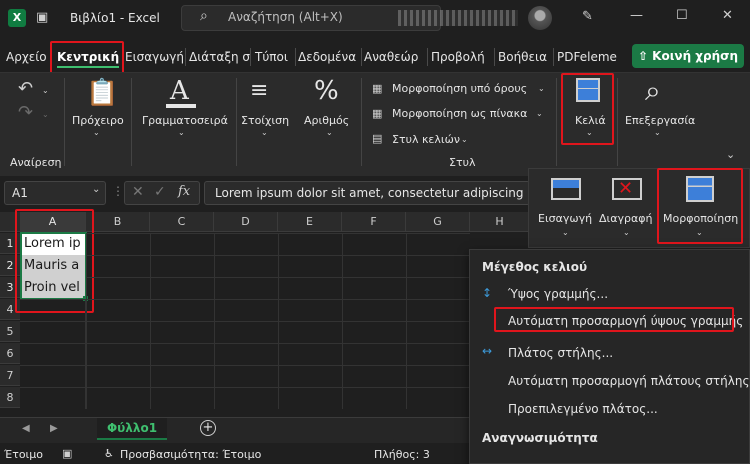 This screenshot has width=750, height=464. Describe the element at coordinates (109, 453) in the screenshot. I see `accessibility-icon: ♿` at that location.